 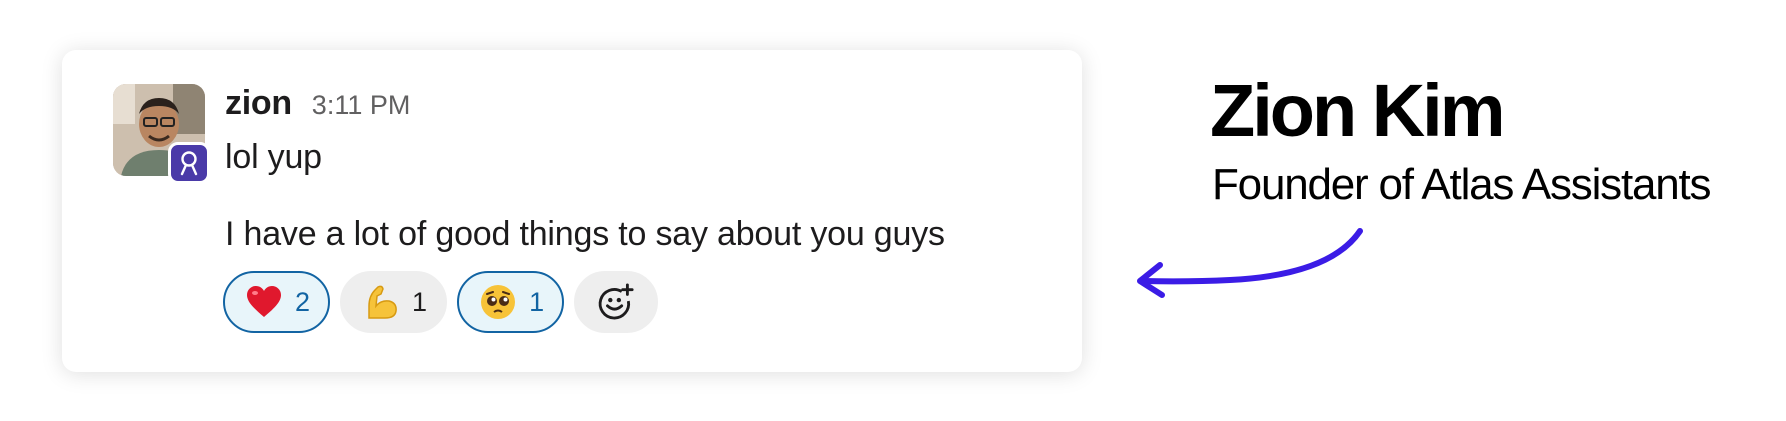 I want to click on add-reaction-button, so click(x=616, y=302).